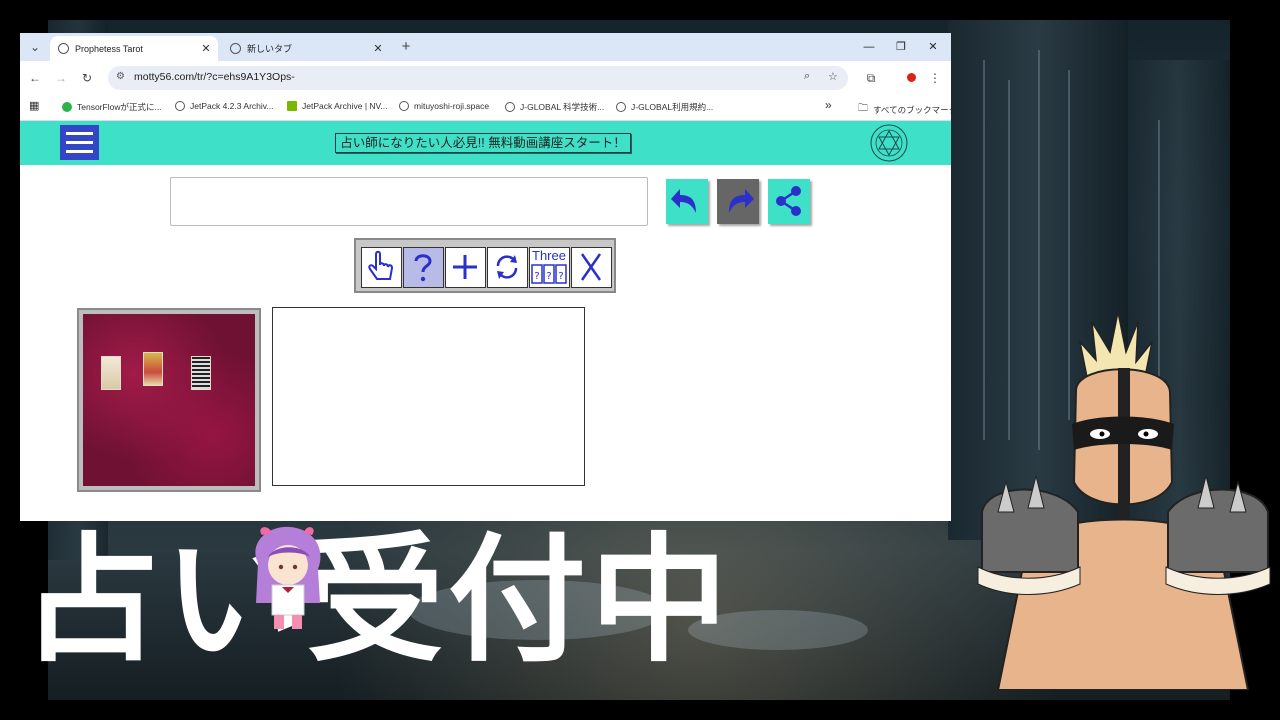 The image size is (1280, 720). Describe the element at coordinates (406, 47) in the screenshot. I see `new-tab-button: +` at that location.